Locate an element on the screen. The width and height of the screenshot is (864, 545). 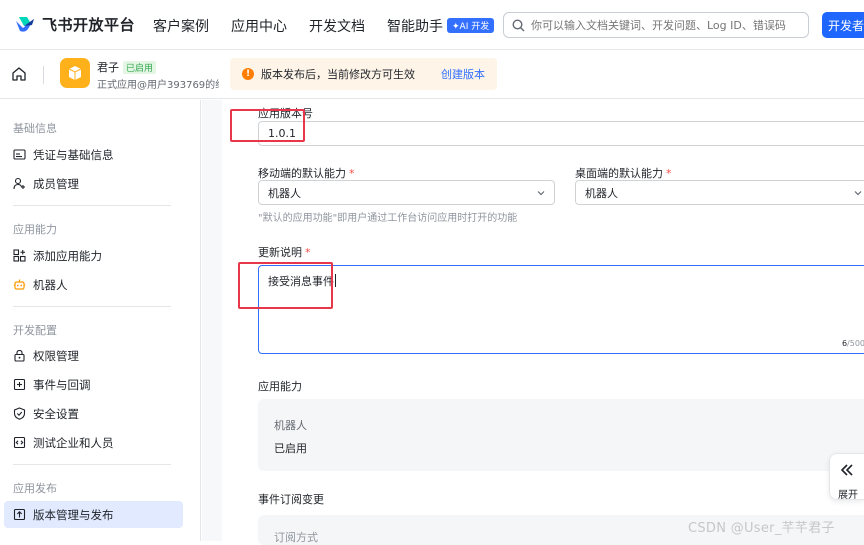
subscription-method-label: 订阅方式 is located at coordinates (296, 537).